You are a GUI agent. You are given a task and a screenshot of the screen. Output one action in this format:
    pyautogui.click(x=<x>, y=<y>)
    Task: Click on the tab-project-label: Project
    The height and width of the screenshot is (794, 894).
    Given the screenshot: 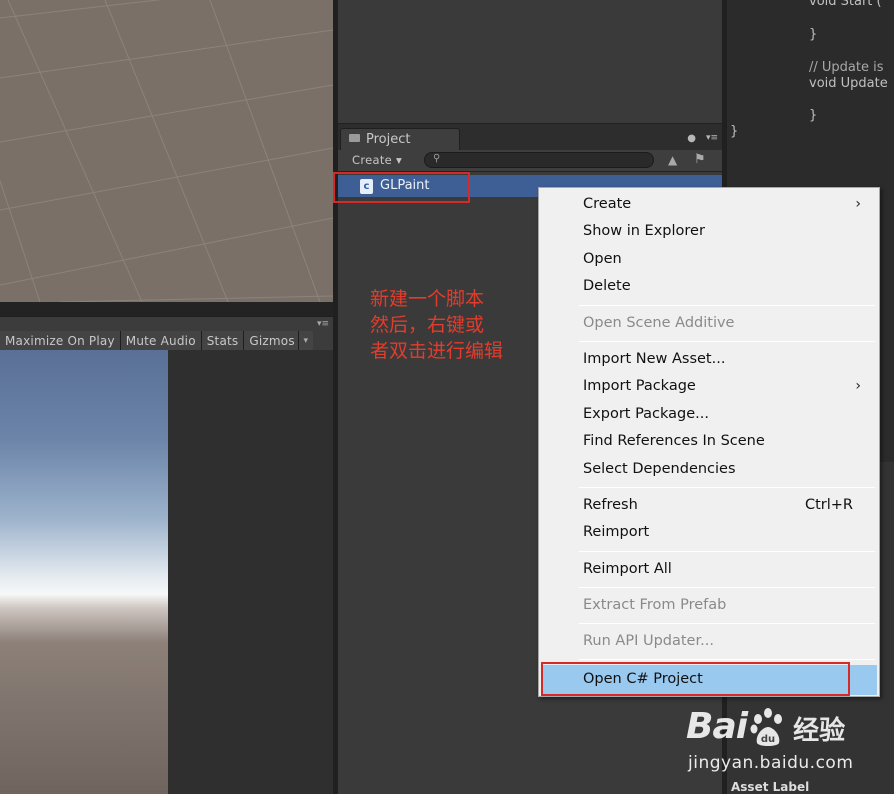 What is the action you would take?
    pyautogui.click(x=388, y=139)
    